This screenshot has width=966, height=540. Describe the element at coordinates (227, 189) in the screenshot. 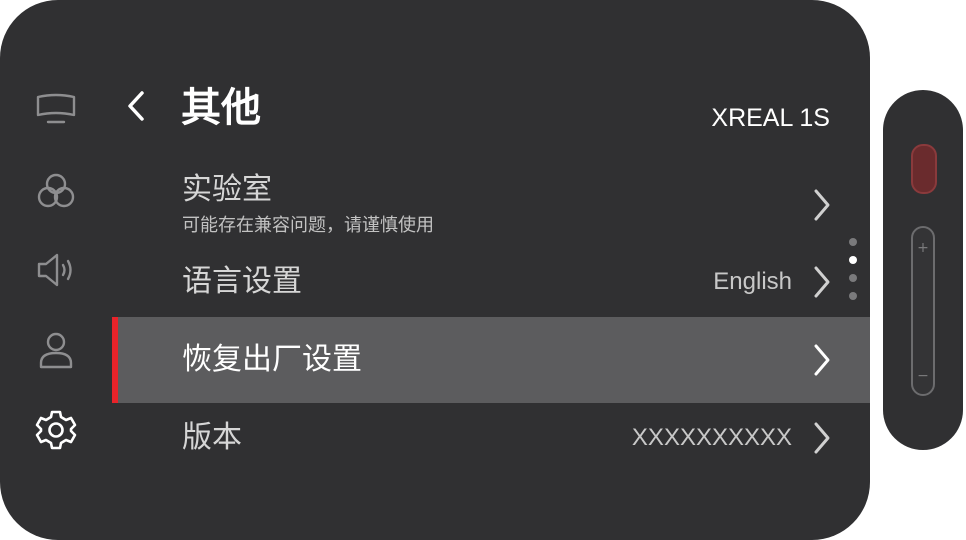

I see `menu-item-label: 实验室` at that location.